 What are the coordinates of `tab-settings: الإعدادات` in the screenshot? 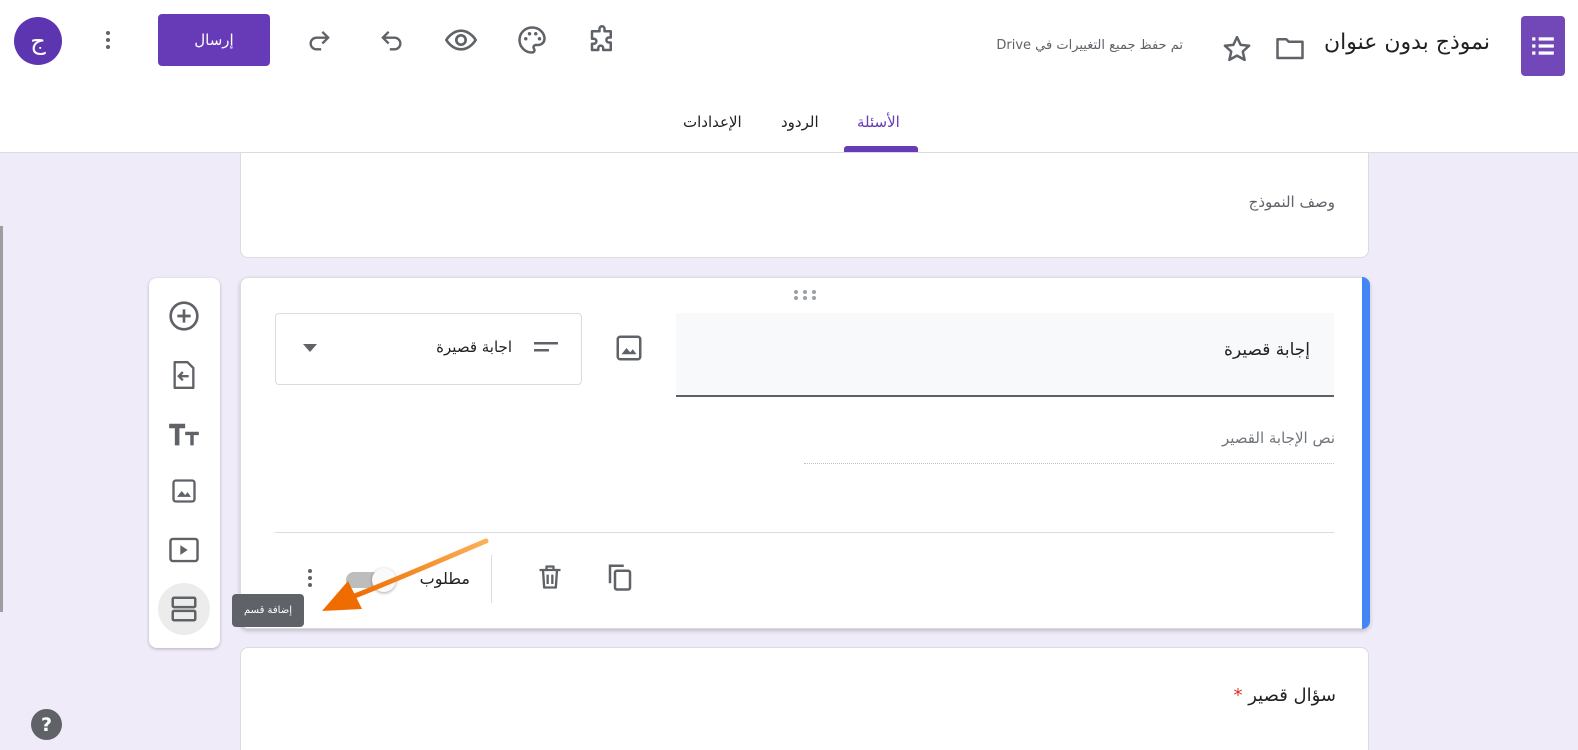 It's located at (712, 122).